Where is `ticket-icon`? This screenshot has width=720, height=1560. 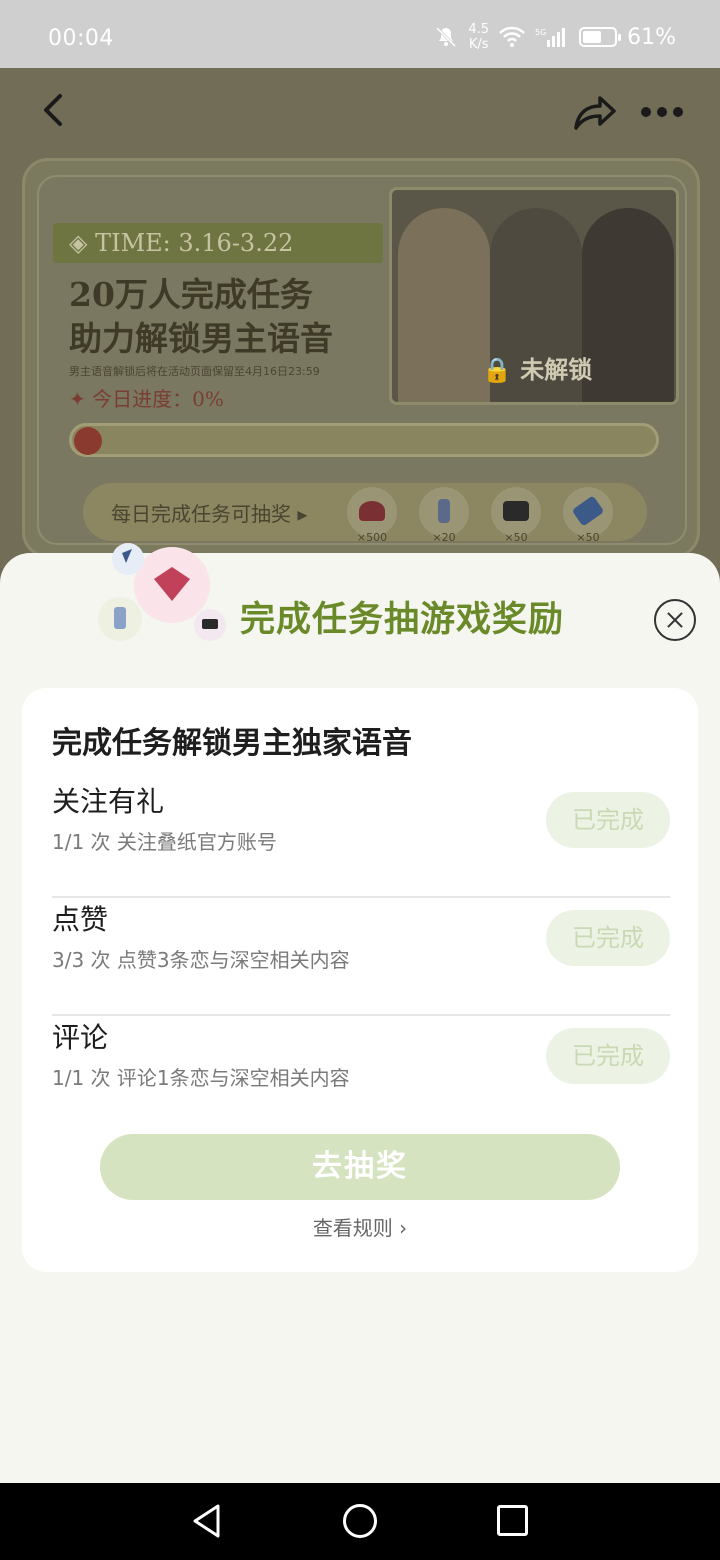 ticket-icon is located at coordinates (588, 511).